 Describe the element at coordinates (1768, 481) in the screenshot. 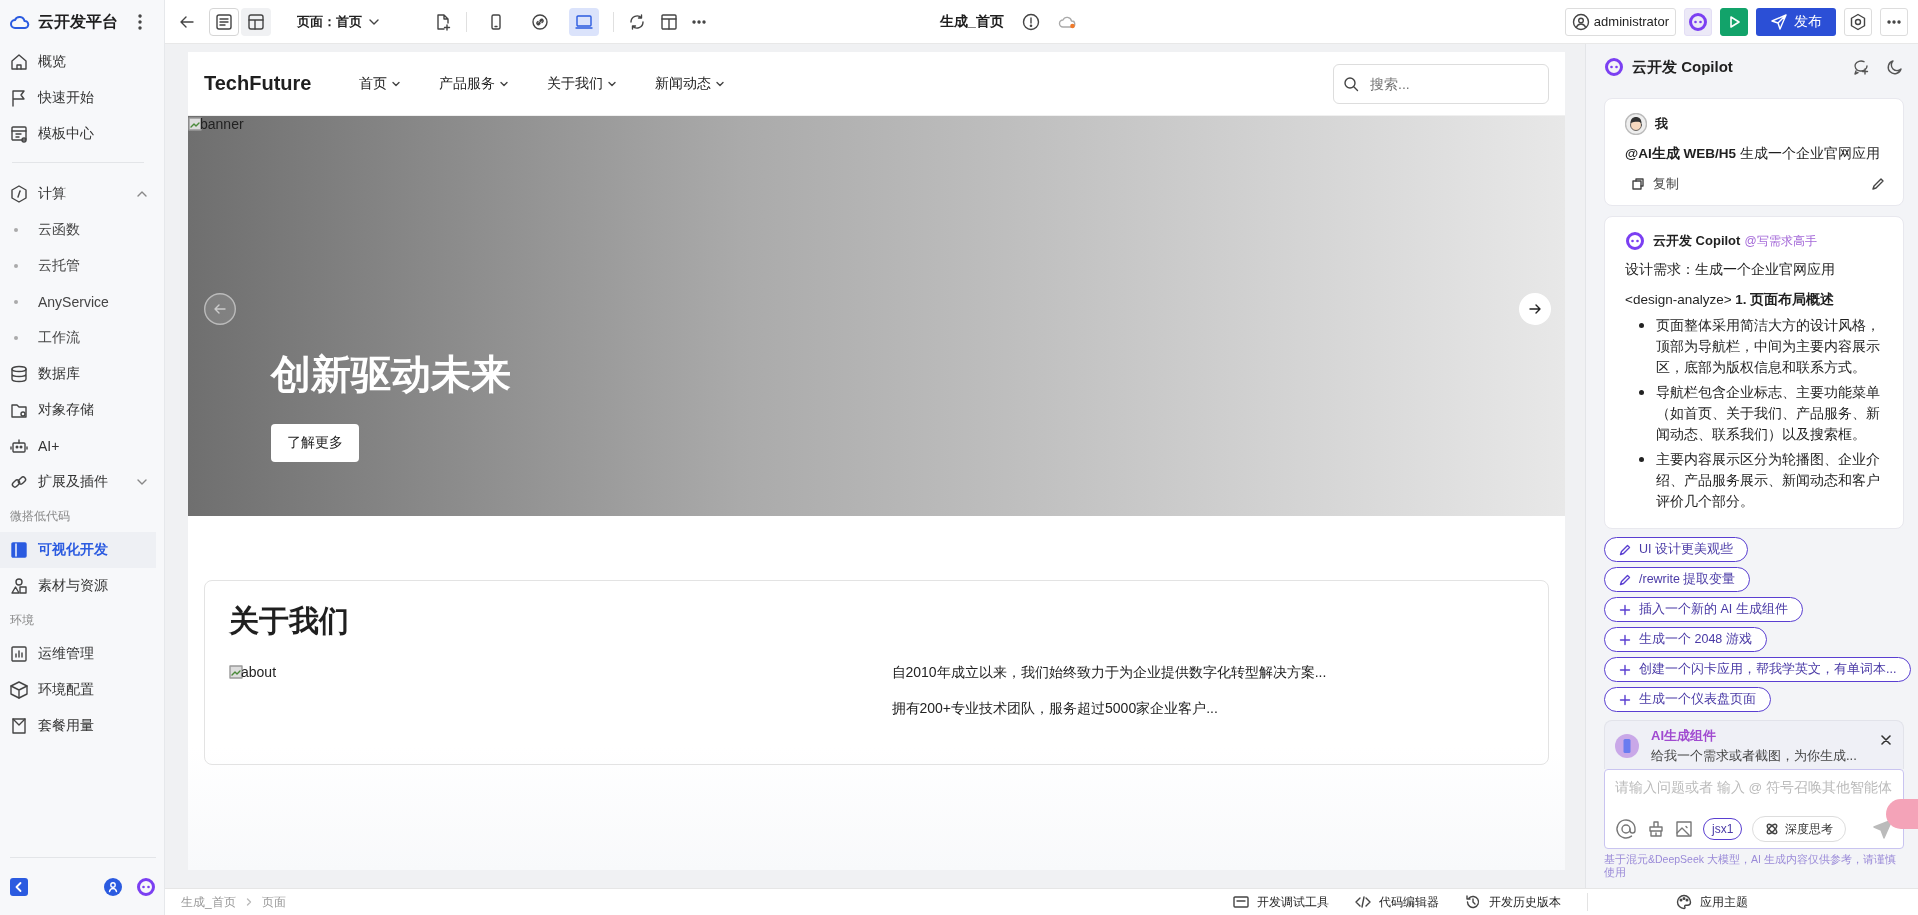

I see `list-item-text: 主要内容展示区分为轮播图、企业介绍、产品服务展示、新闻动态和客户评价几个部分。` at that location.